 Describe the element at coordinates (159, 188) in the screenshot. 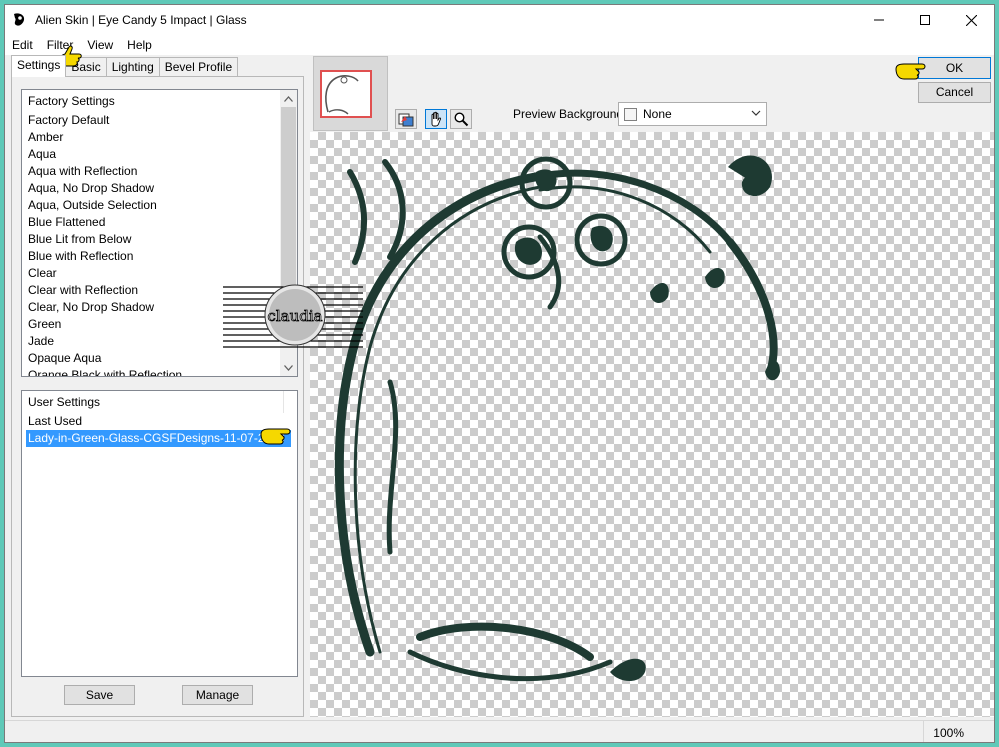

I see `list-item: Aqua, No Drop Shadow` at that location.